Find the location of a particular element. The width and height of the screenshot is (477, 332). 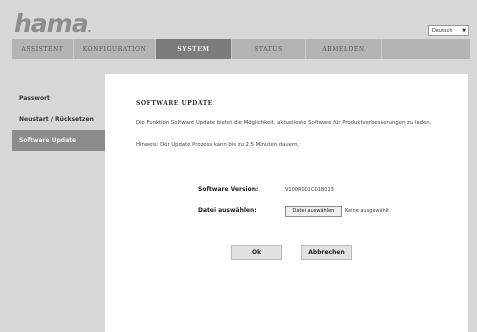

software-version-value: V100R001C01B013 is located at coordinates (309, 190).